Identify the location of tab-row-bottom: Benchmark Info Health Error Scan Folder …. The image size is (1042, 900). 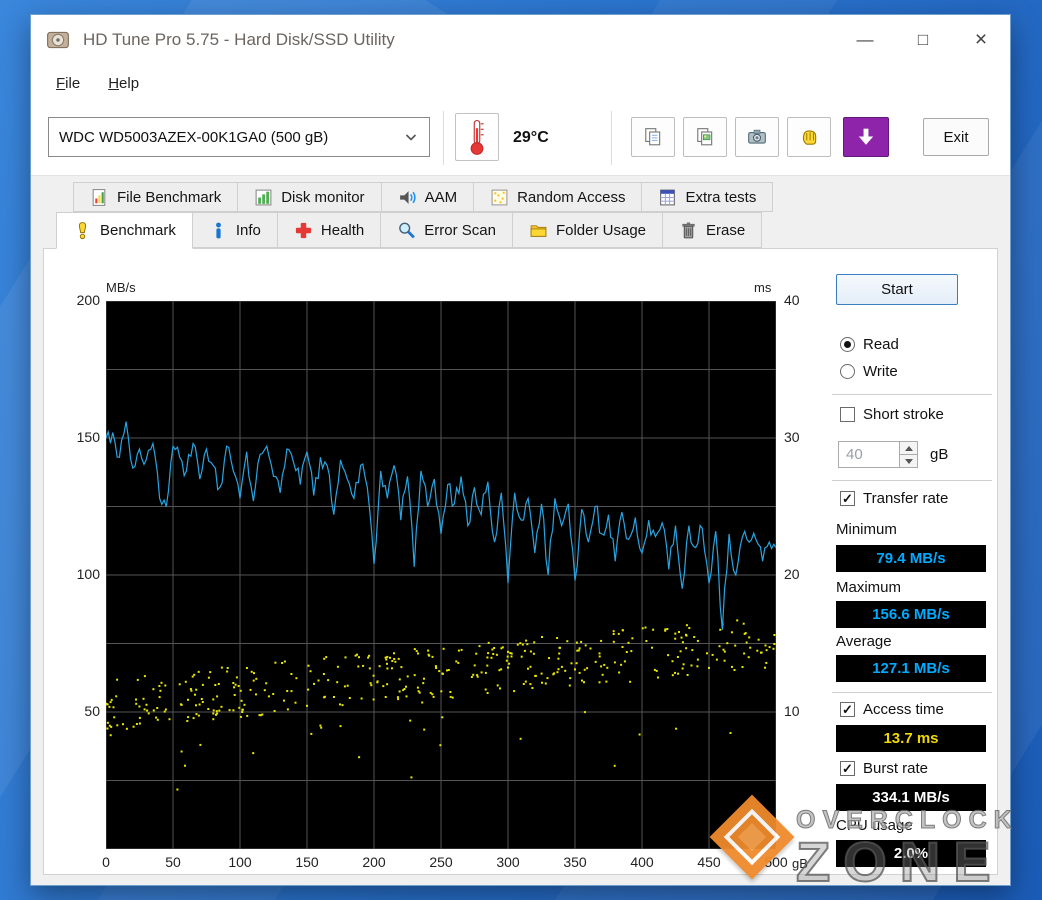
(533, 230).